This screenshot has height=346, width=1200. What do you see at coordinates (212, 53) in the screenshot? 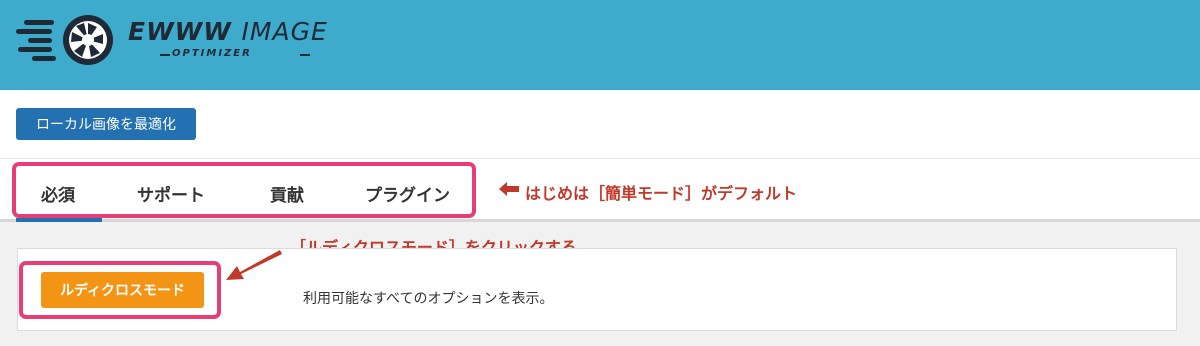
I see `logo-subtitle: OPTIMIZER` at bounding box center [212, 53].